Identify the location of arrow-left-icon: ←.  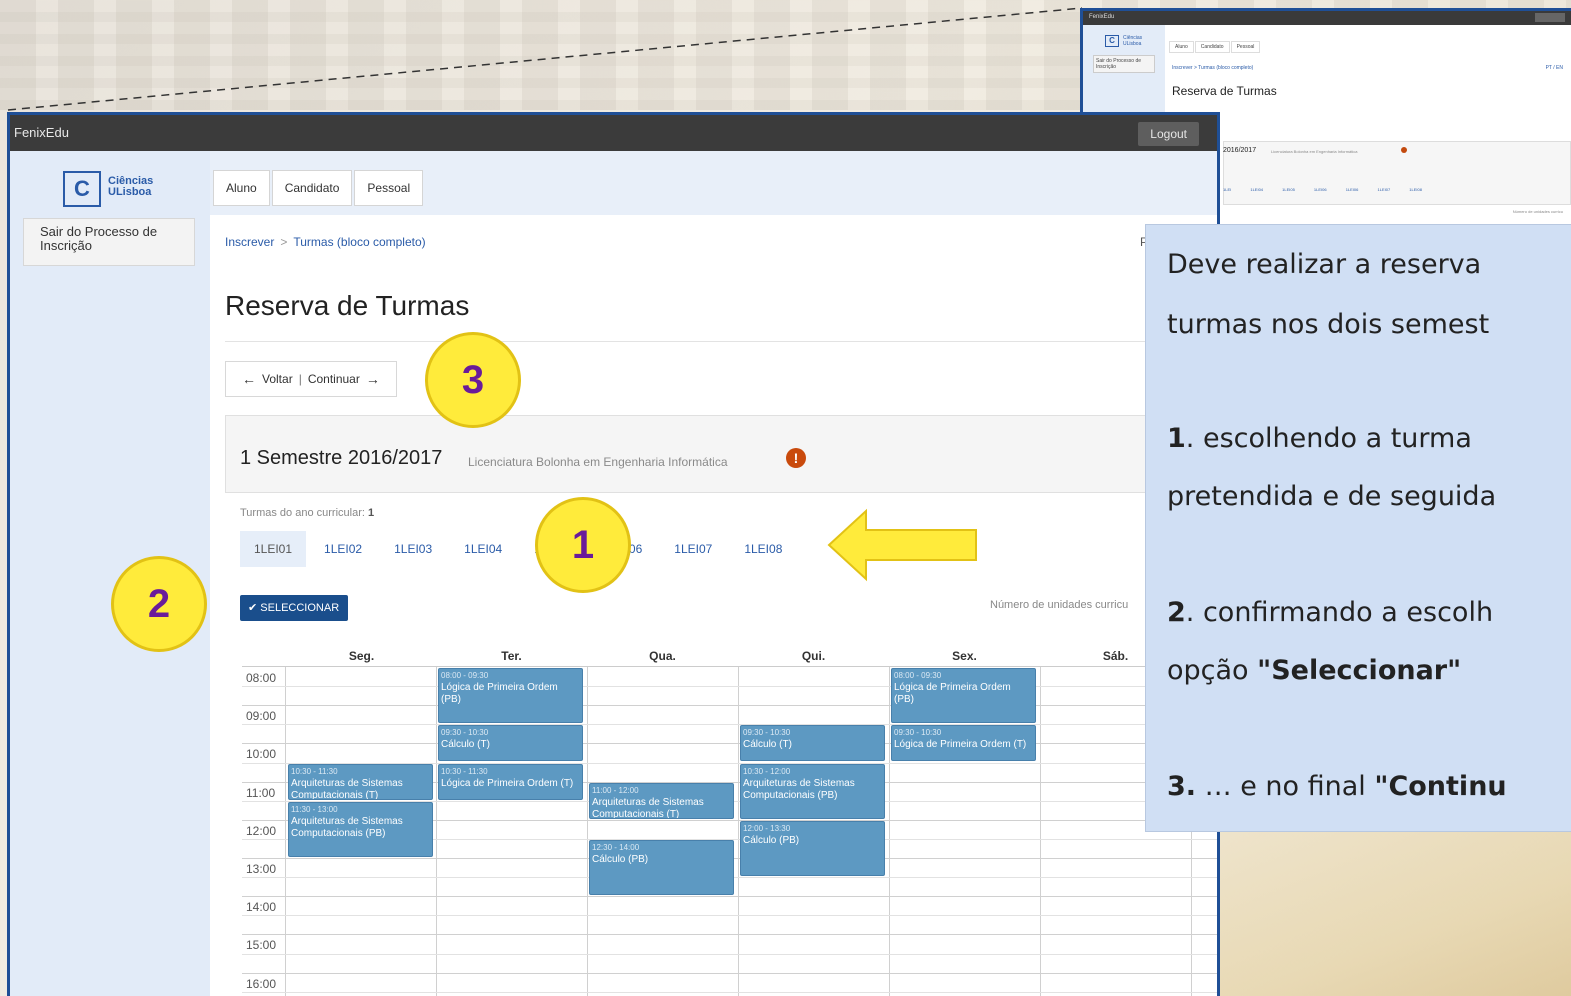
(249, 379).